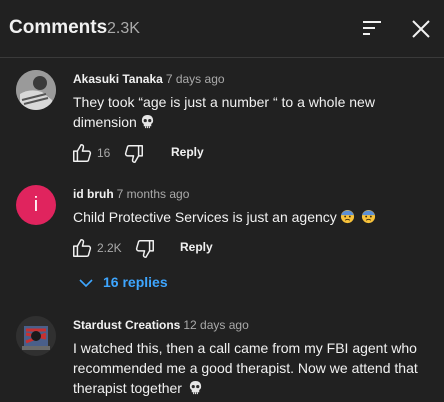 The width and height of the screenshot is (444, 402). What do you see at coordinates (86, 285) in the screenshot?
I see `chevron-down-icon` at bounding box center [86, 285].